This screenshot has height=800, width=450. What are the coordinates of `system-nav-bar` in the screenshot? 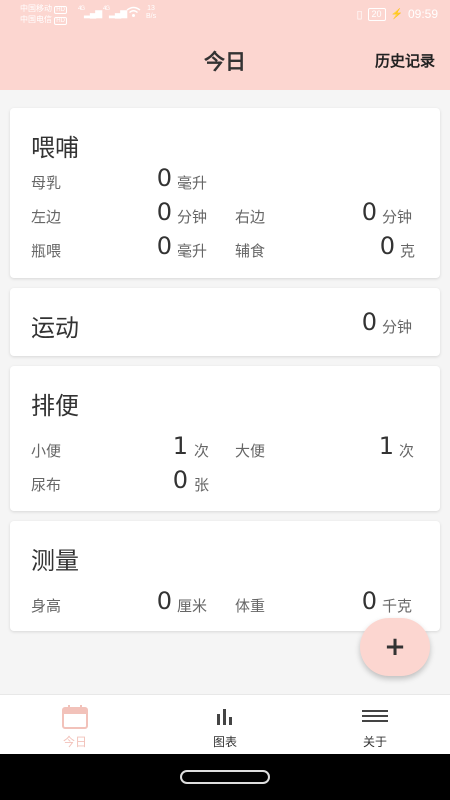 It's located at (225, 777).